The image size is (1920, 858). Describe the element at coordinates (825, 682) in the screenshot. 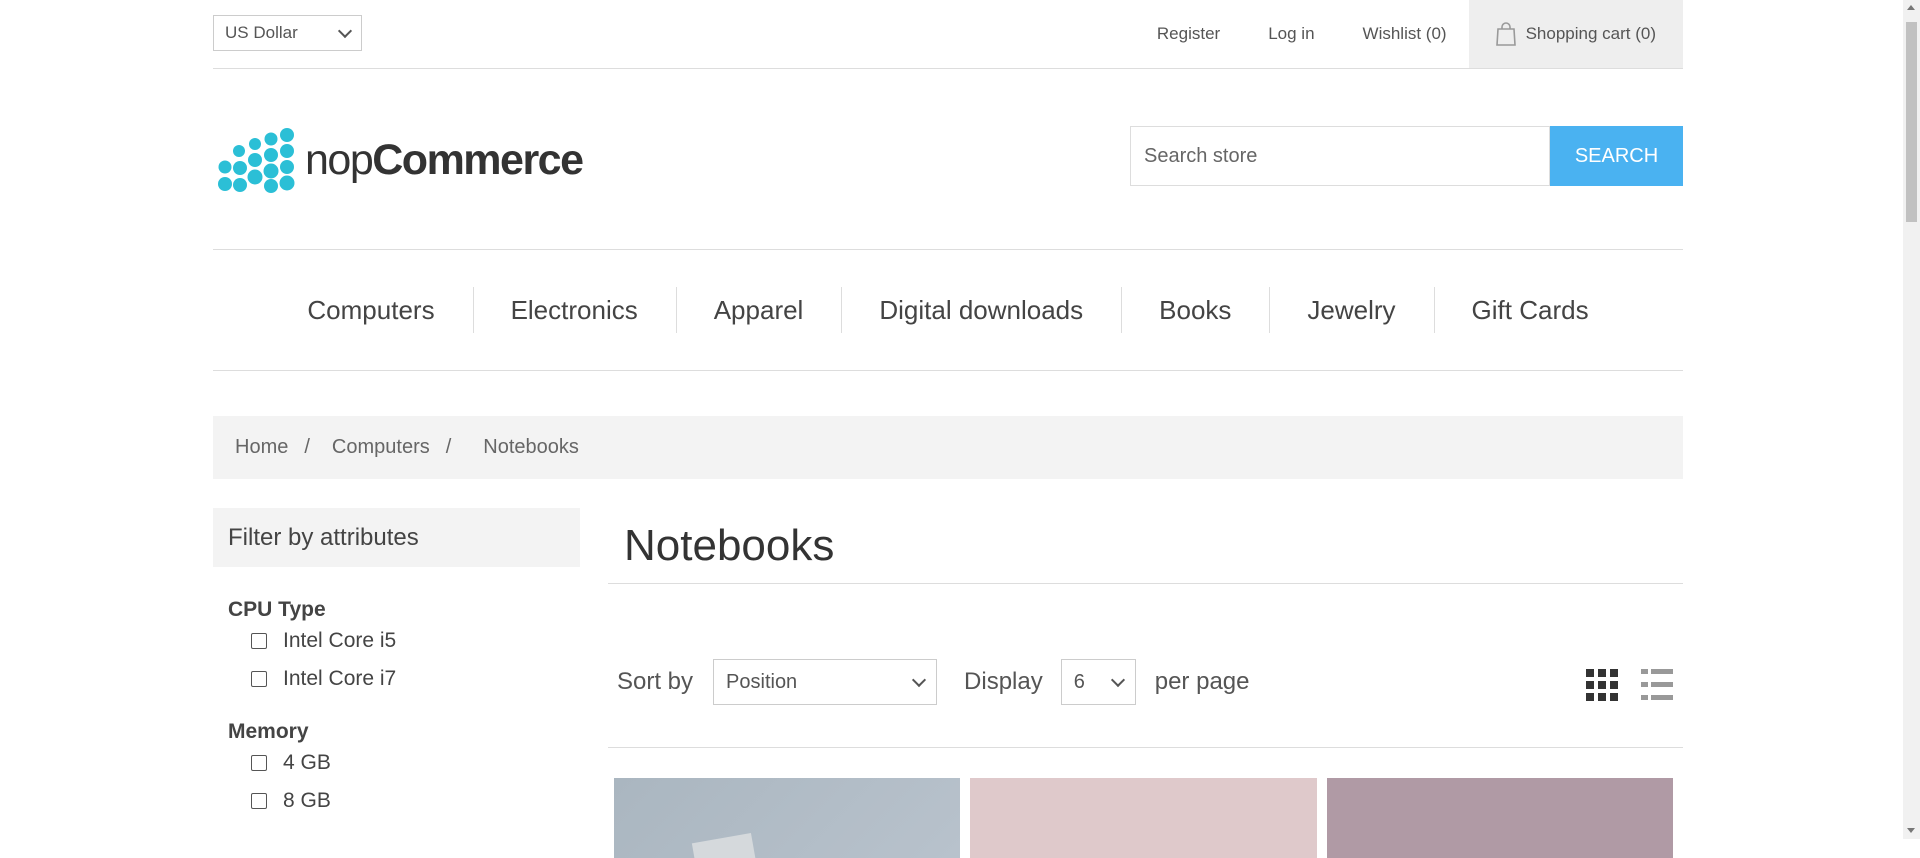

I see `sort-by-select: Position` at that location.